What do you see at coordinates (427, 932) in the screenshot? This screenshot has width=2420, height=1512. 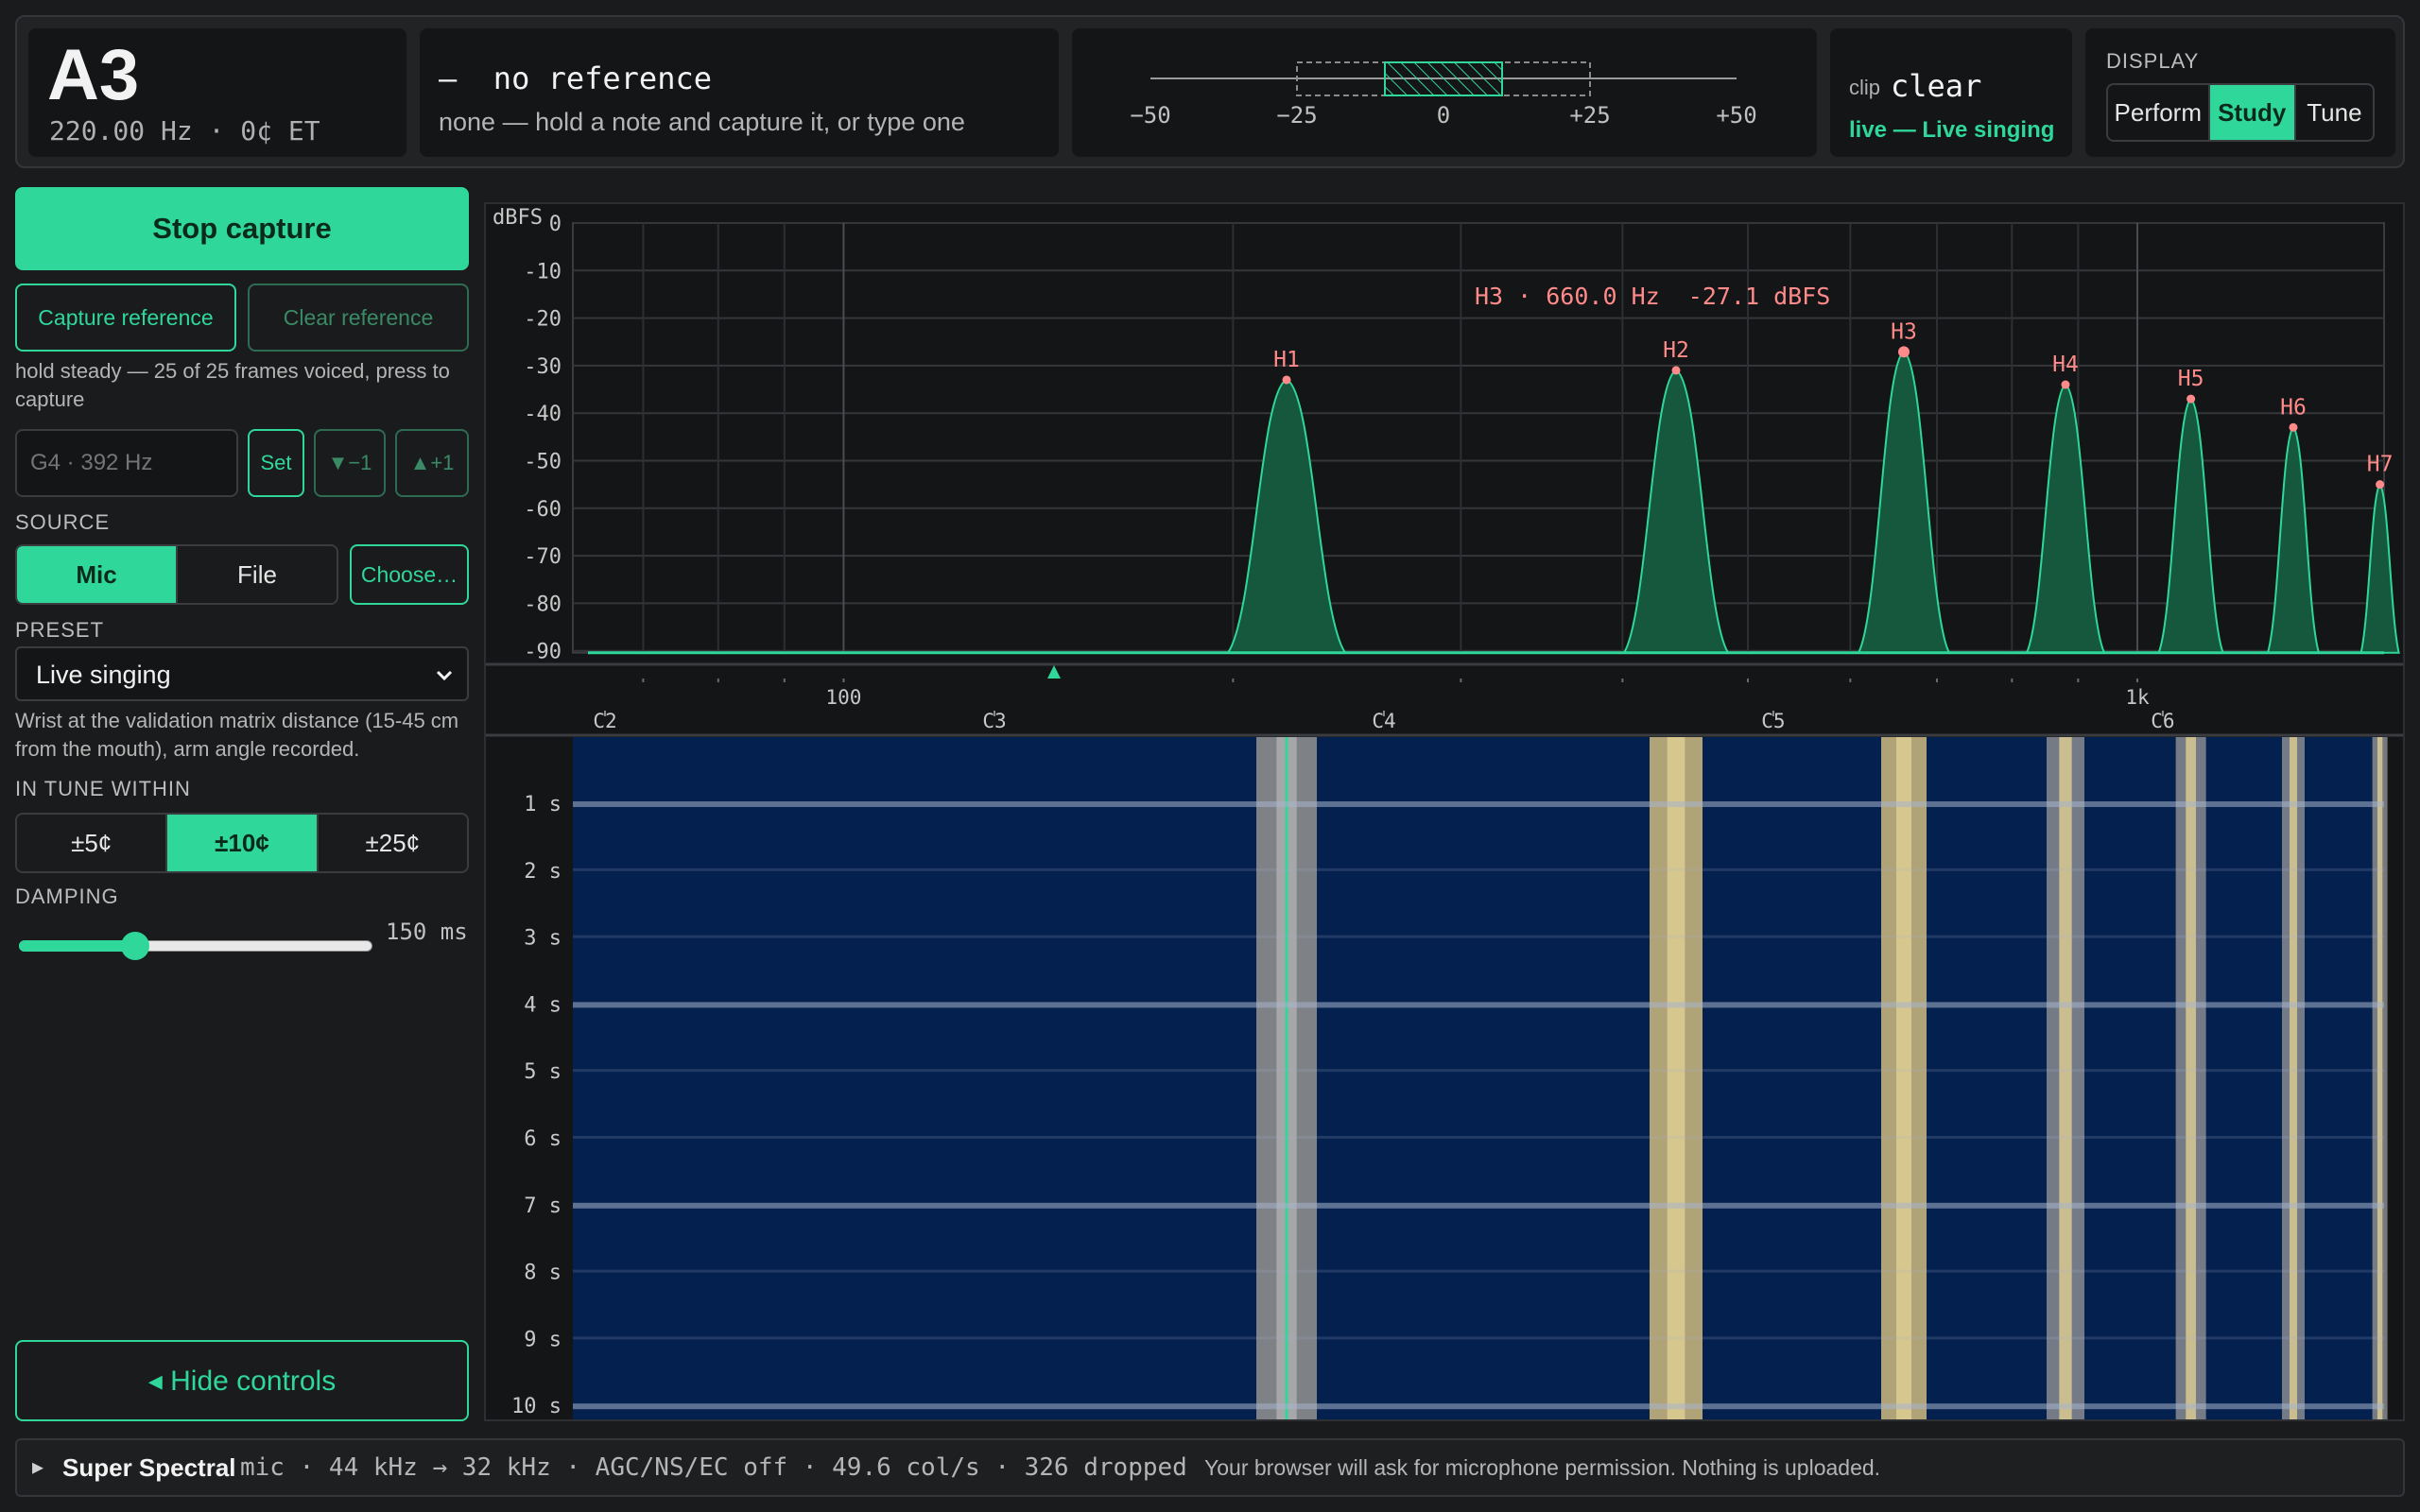 I see `damping-value: 150 ms` at bounding box center [427, 932].